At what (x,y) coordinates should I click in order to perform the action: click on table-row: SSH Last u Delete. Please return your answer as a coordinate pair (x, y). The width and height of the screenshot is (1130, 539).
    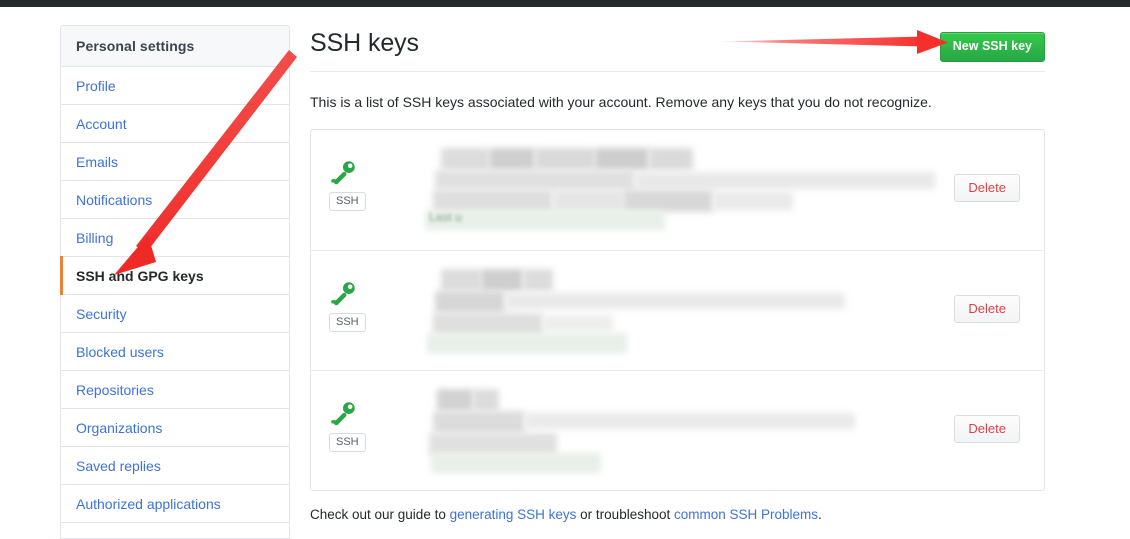
    Looking at the image, I should click on (677, 190).